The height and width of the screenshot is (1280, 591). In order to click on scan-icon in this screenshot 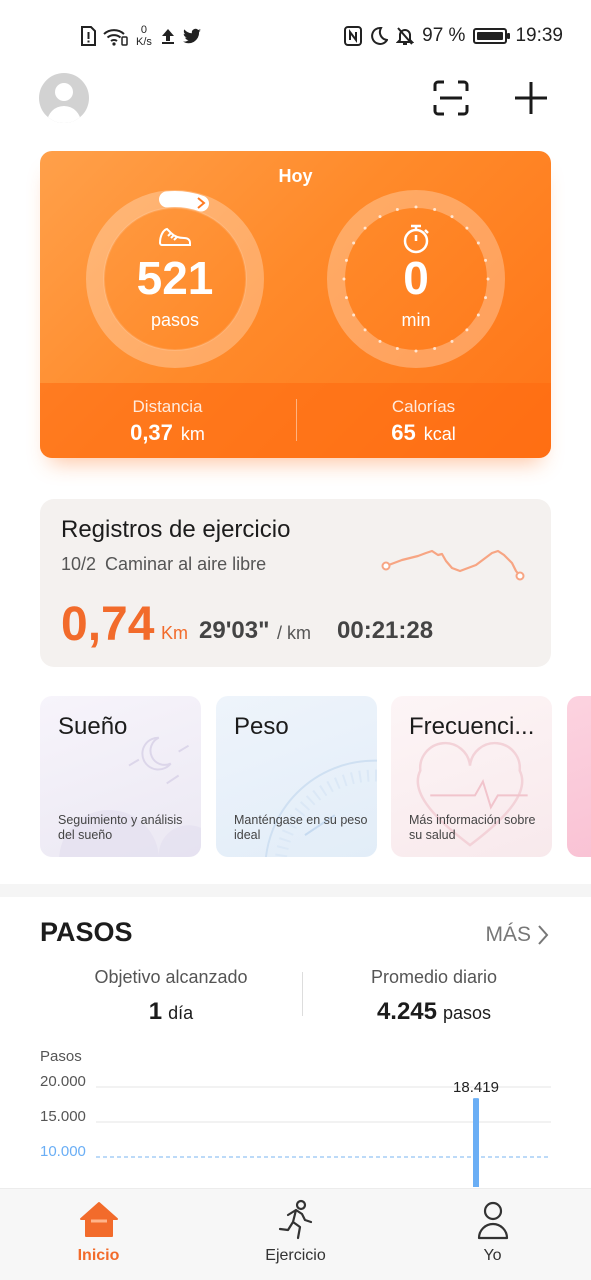, I will do `click(451, 98)`.